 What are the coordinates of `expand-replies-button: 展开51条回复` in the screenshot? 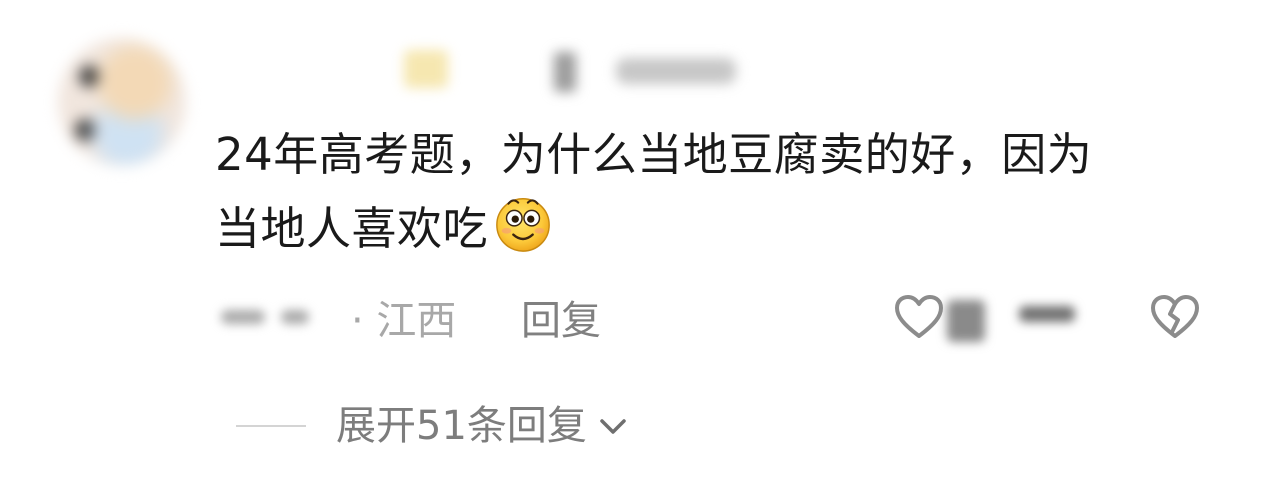 It's located at (483, 426).